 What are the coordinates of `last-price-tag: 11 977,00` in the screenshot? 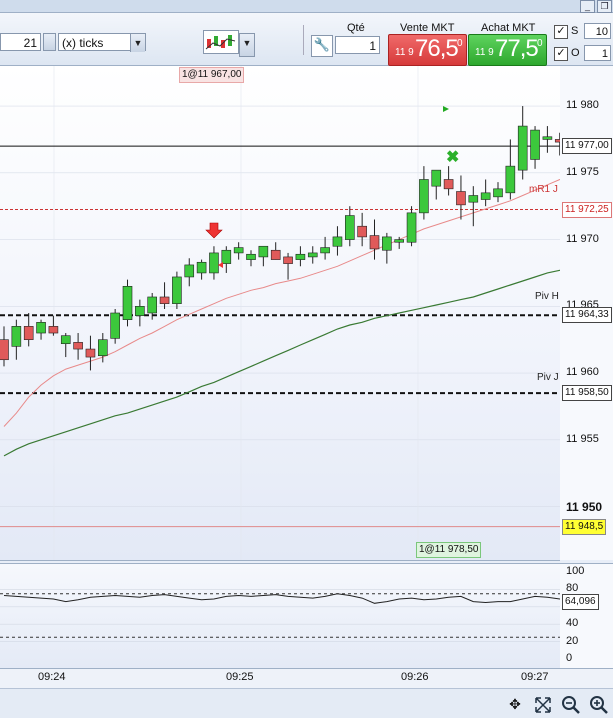 It's located at (587, 146).